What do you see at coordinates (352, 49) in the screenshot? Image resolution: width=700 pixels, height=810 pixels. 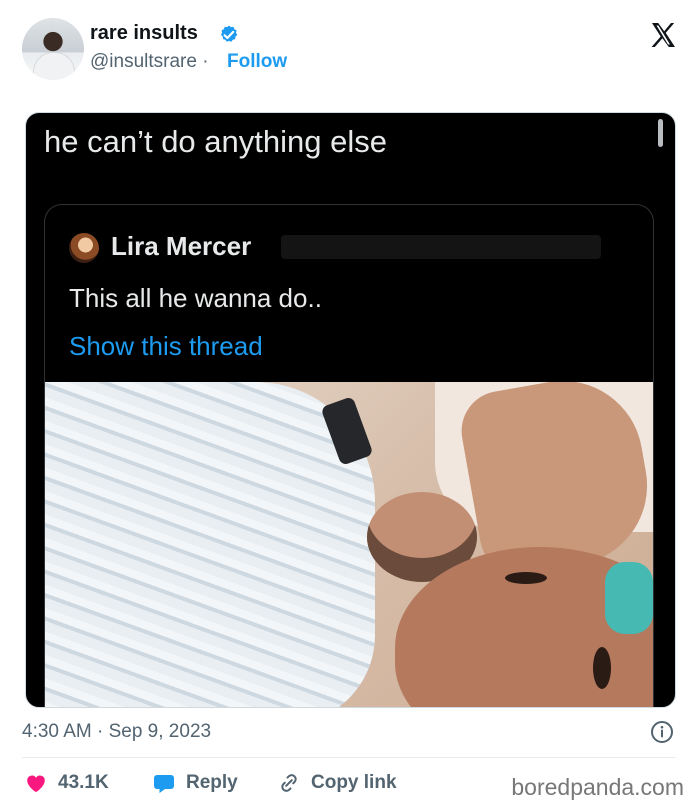 I see `tweet-header: rare insults @insultsrare · Follow` at bounding box center [352, 49].